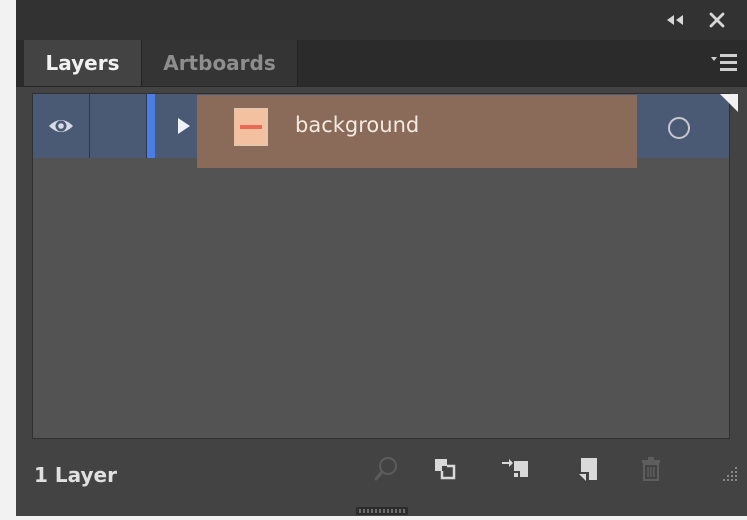 This screenshot has width=747, height=520. Describe the element at coordinates (219, 63) in the screenshot. I see `tab-artboards: Artboards` at that location.